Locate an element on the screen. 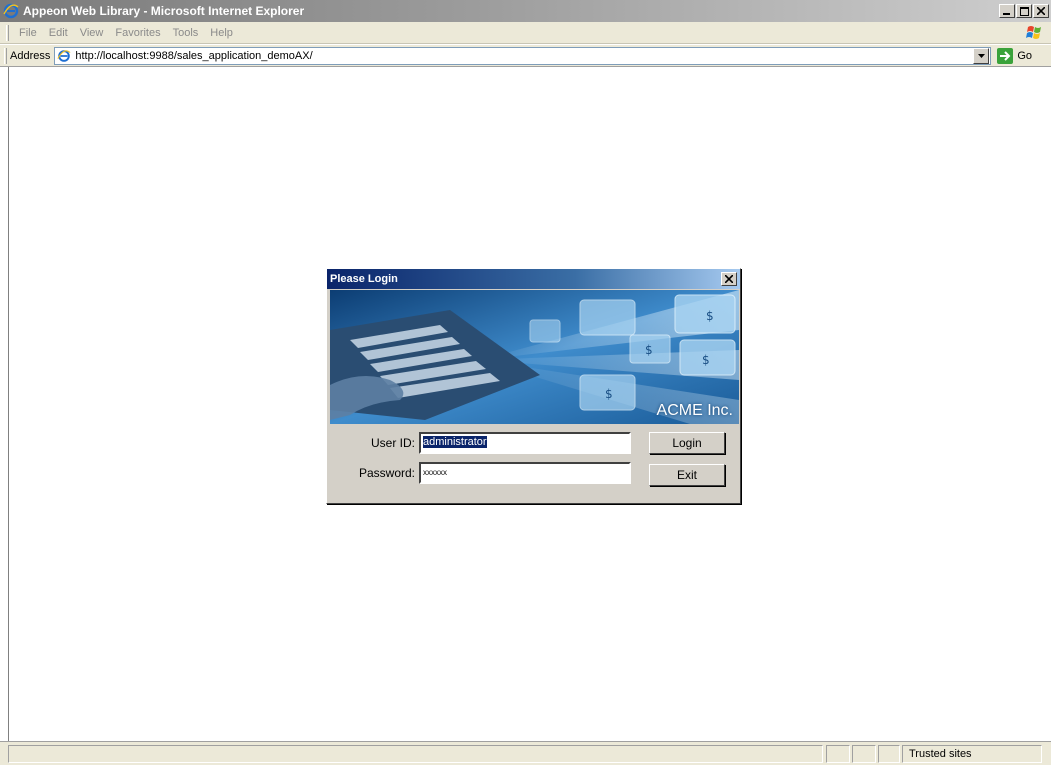 The width and height of the screenshot is (1051, 765). login-button: Login is located at coordinates (687, 443).